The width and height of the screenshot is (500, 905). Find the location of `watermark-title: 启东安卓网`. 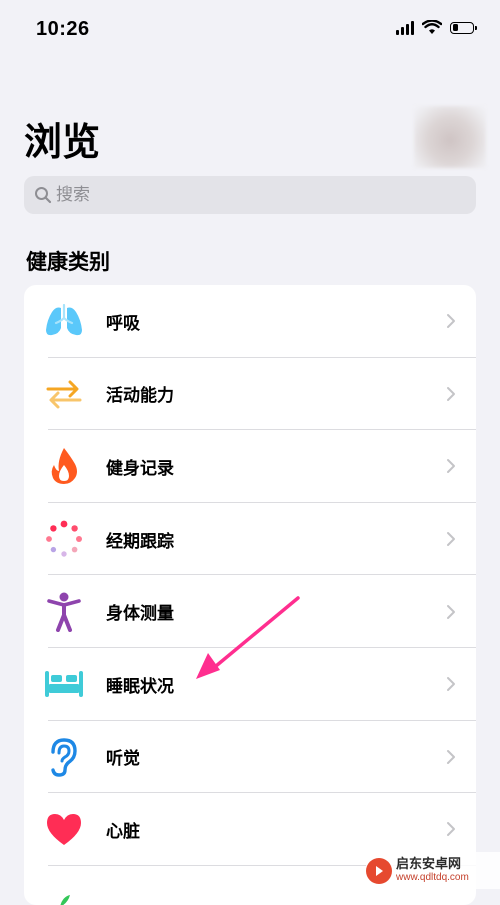

watermark-title: 启东安卓网 is located at coordinates (429, 864).